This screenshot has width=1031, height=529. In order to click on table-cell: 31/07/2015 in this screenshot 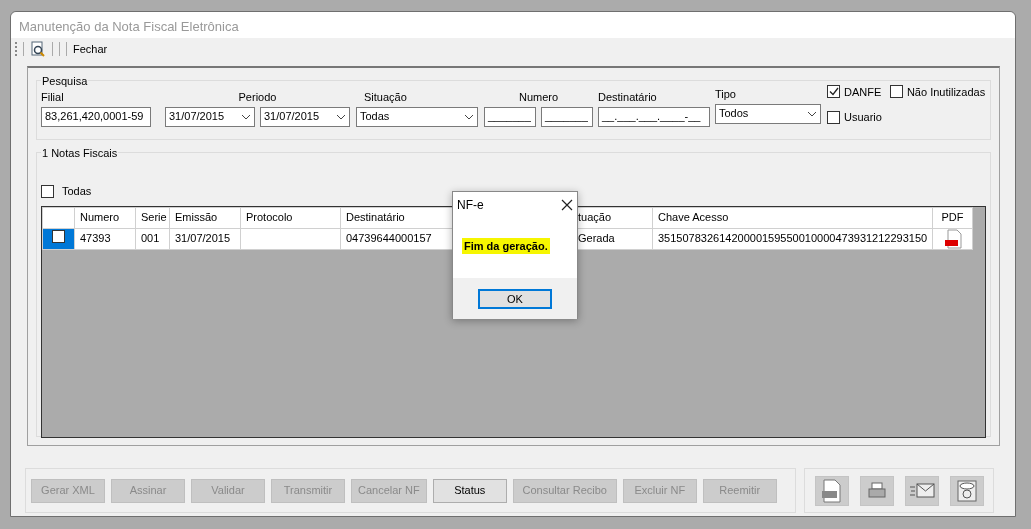, I will do `click(203, 238)`.